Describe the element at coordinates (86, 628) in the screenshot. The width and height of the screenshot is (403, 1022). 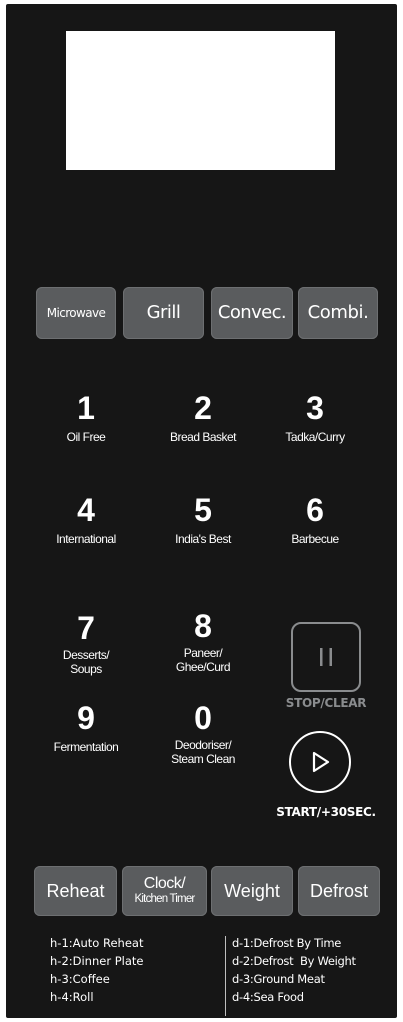
I see `key-number: 7` at that location.